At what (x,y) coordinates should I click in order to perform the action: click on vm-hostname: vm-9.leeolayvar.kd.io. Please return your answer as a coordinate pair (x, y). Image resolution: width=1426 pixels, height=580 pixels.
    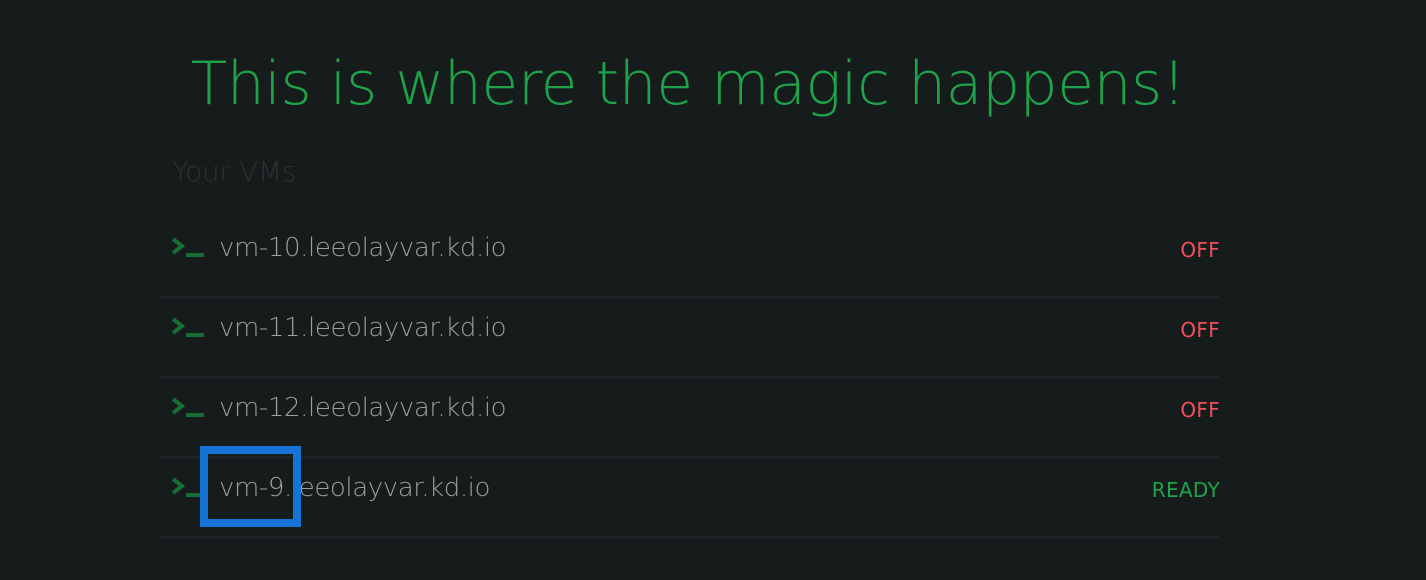
    Looking at the image, I should click on (355, 488).